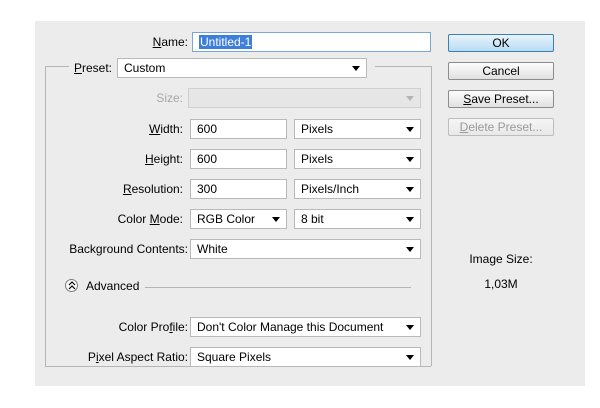 The height and width of the screenshot is (408, 600). What do you see at coordinates (357, 159) in the screenshot?
I see `height-unit-select: Pixels` at bounding box center [357, 159].